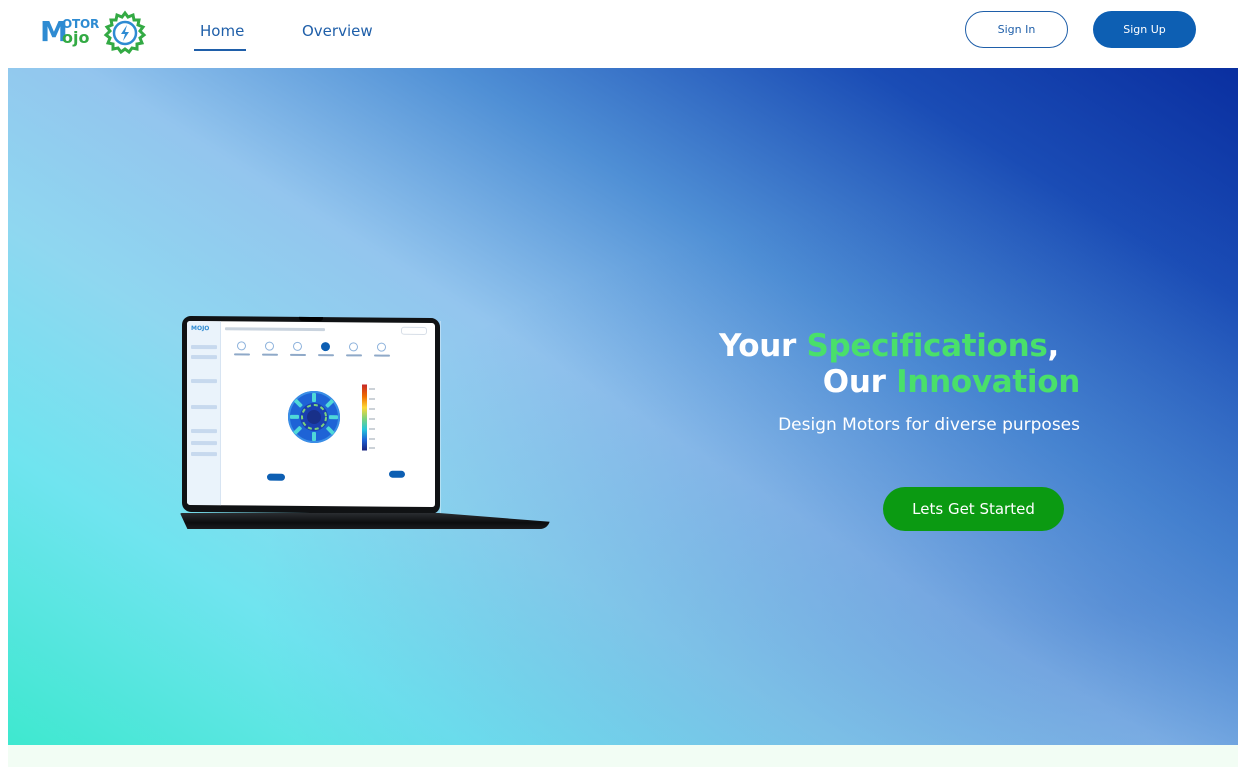 The image size is (1238, 767). Describe the element at coordinates (1053, 346) in the screenshot. I see `headline-text: ,` at that location.